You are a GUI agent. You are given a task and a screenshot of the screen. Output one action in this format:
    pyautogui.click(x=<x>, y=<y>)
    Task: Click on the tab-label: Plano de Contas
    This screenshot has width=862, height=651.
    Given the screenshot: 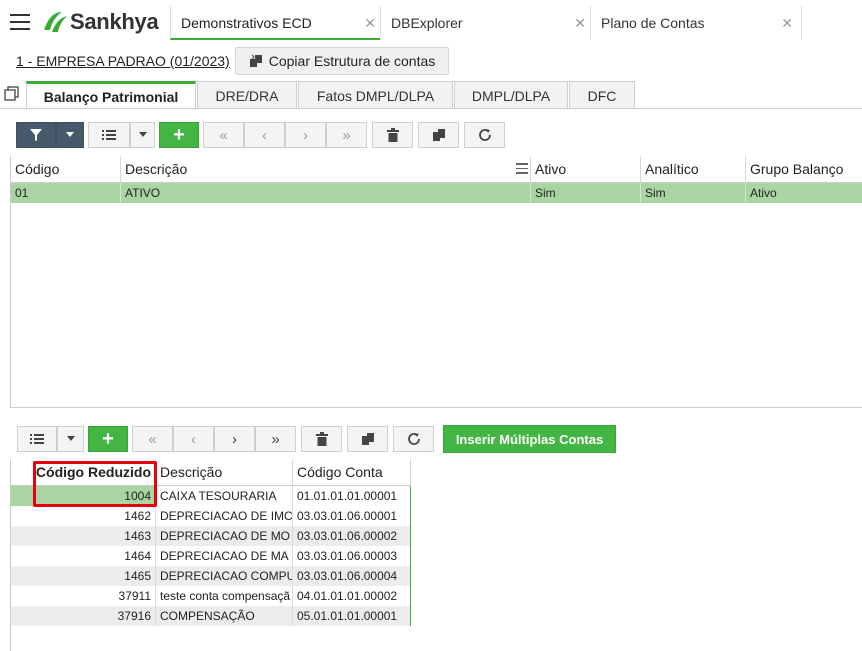 What is the action you would take?
    pyautogui.click(x=653, y=23)
    